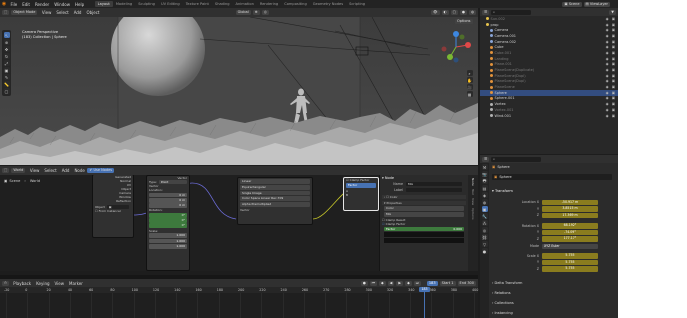 The height and width of the screenshot is (318, 687). What do you see at coordinates (168, 200) in the screenshot?
I see `mapping-location-y: 0 m` at bounding box center [168, 200].